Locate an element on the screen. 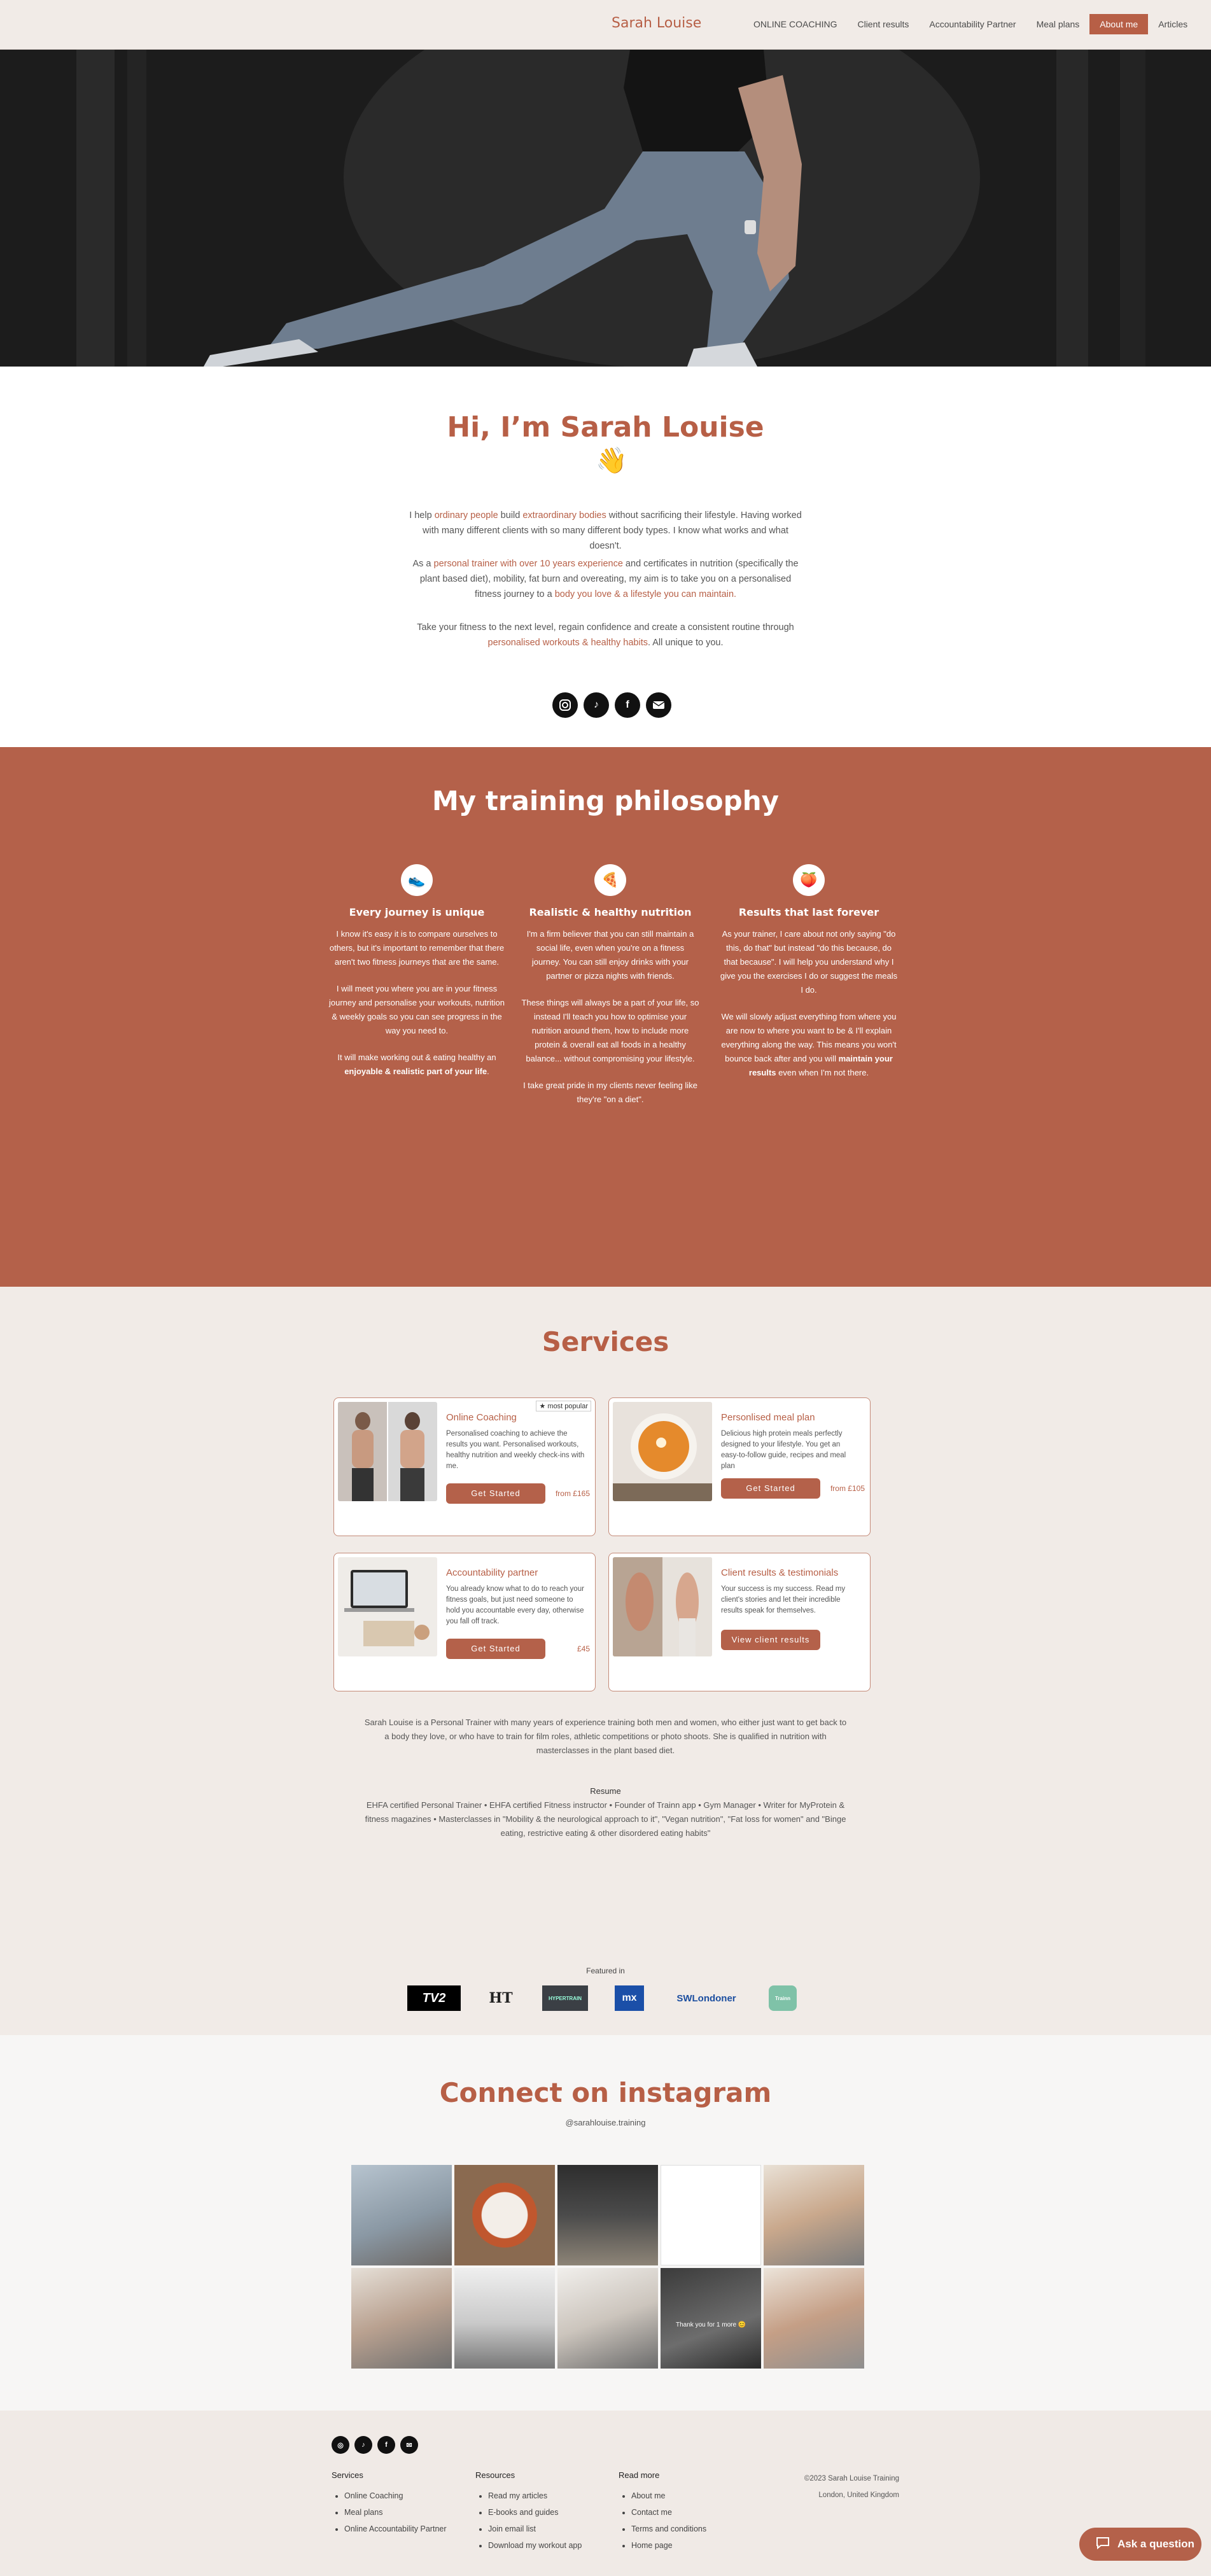 Image resolution: width=1211 pixels, height=2576 pixels. nav-meal-plans: Meal plans is located at coordinates (1058, 24).